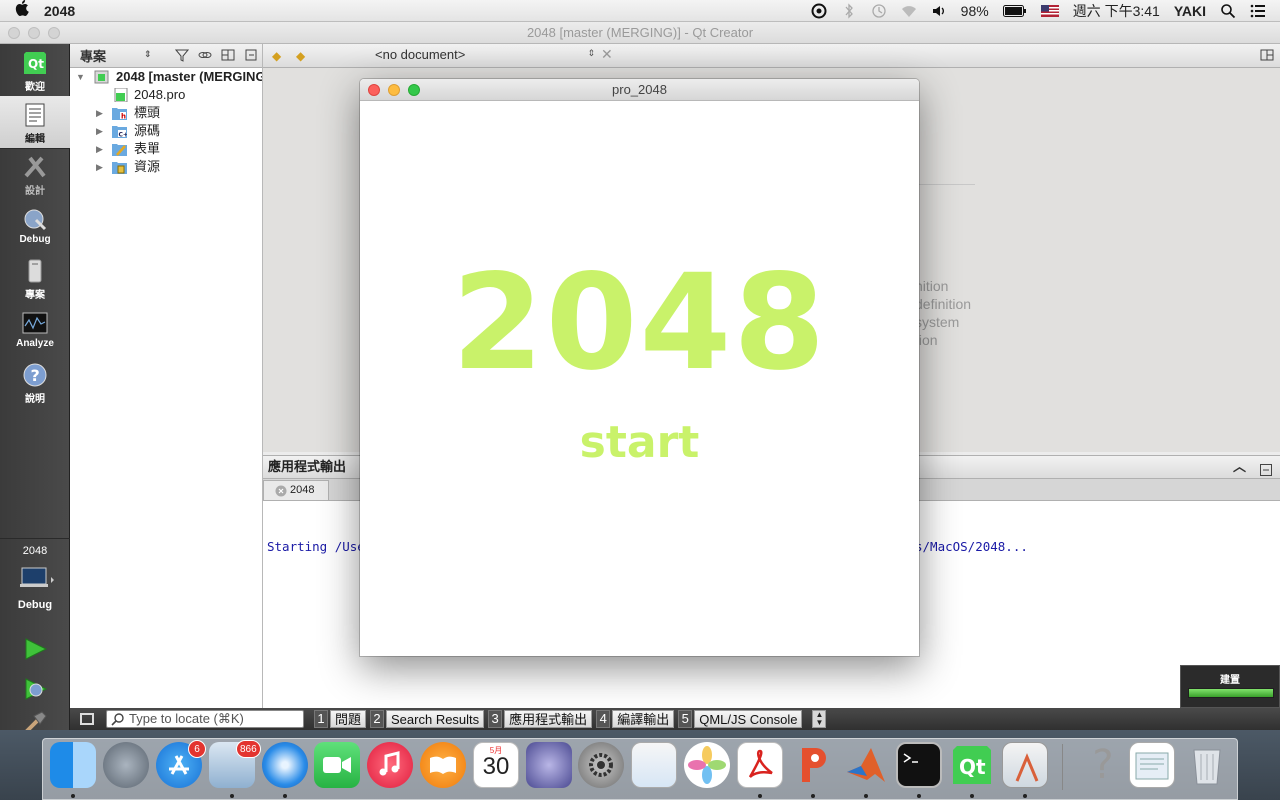  What do you see at coordinates (685, 719) in the screenshot?
I see `pane-number: 5` at bounding box center [685, 719].